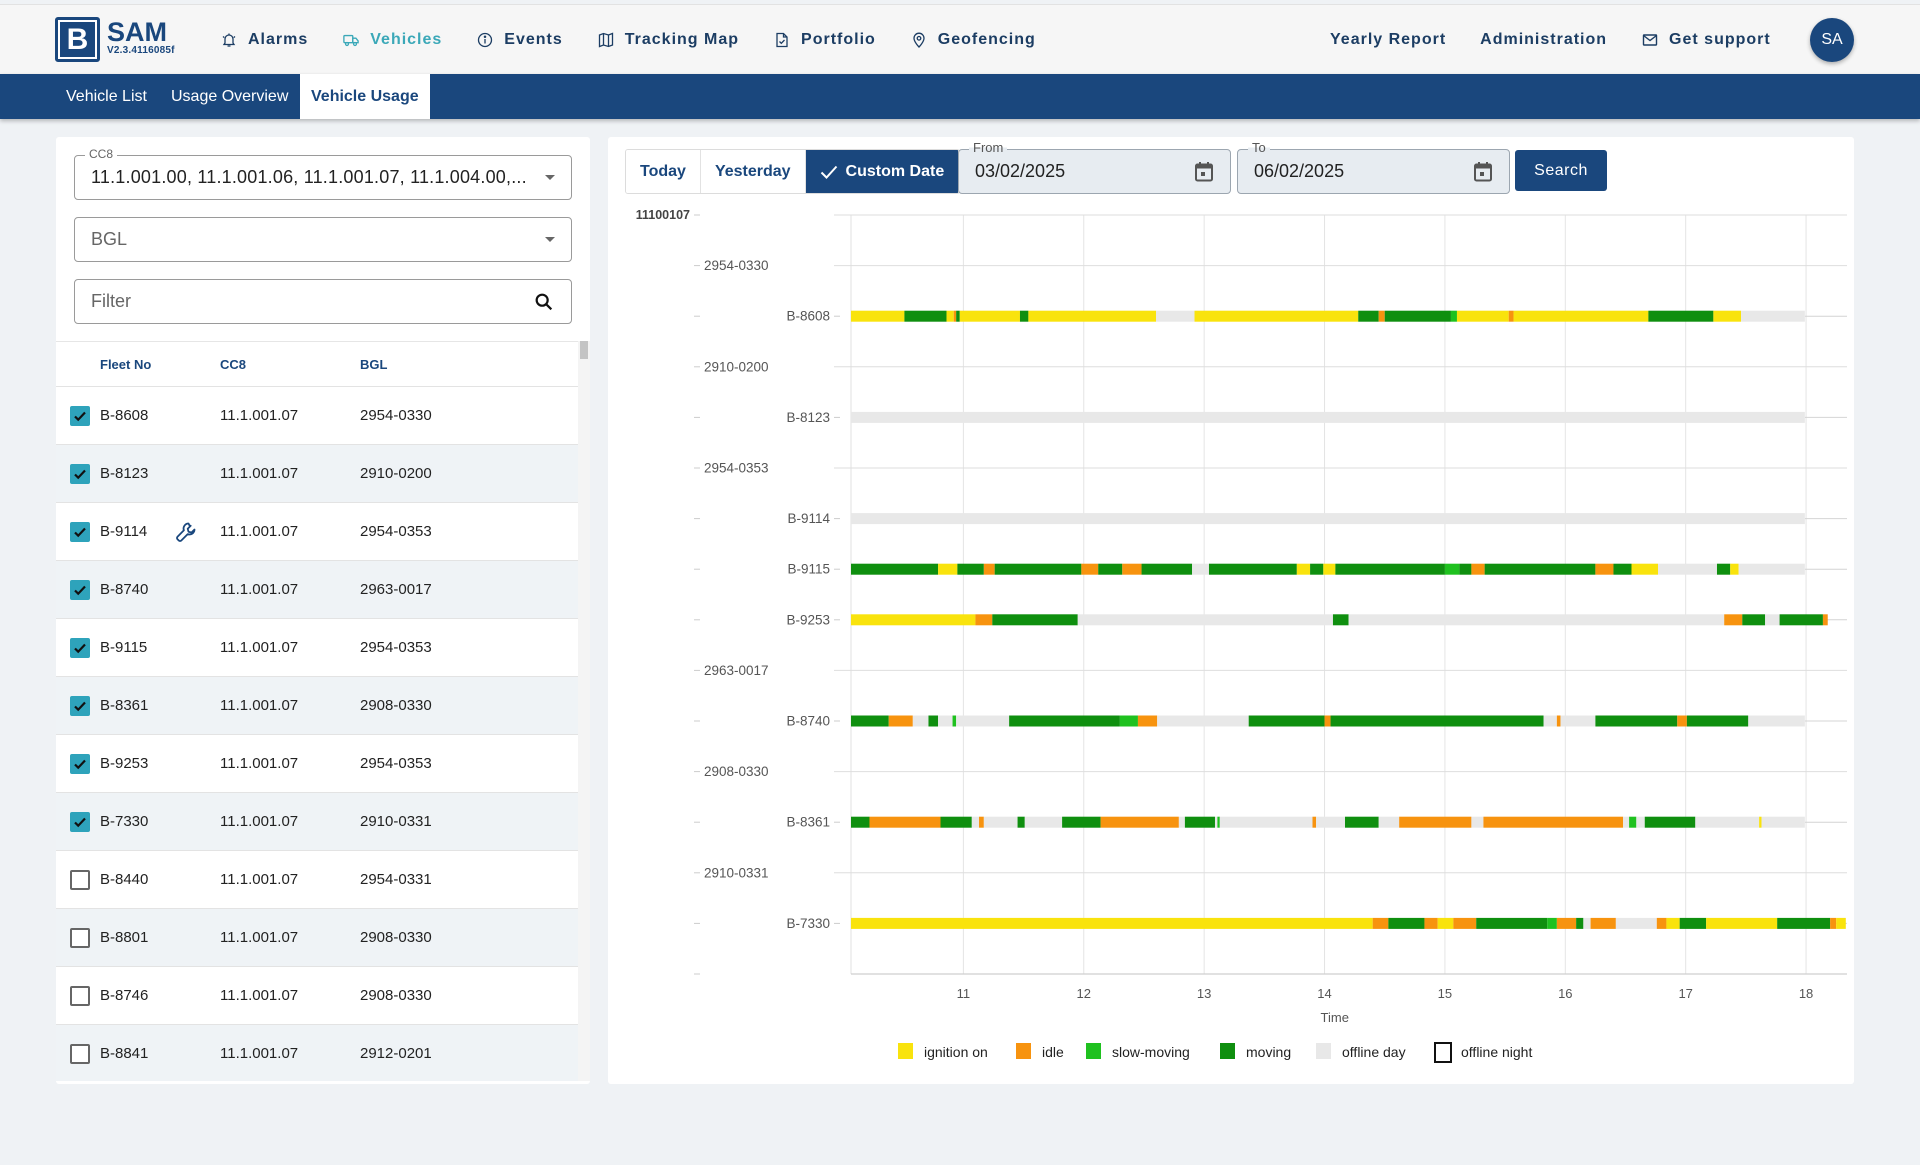 This screenshot has width=1920, height=1165. Describe the element at coordinates (736, 670) in the screenshot. I see `y-subgroup-label: 2963-0017` at that location.